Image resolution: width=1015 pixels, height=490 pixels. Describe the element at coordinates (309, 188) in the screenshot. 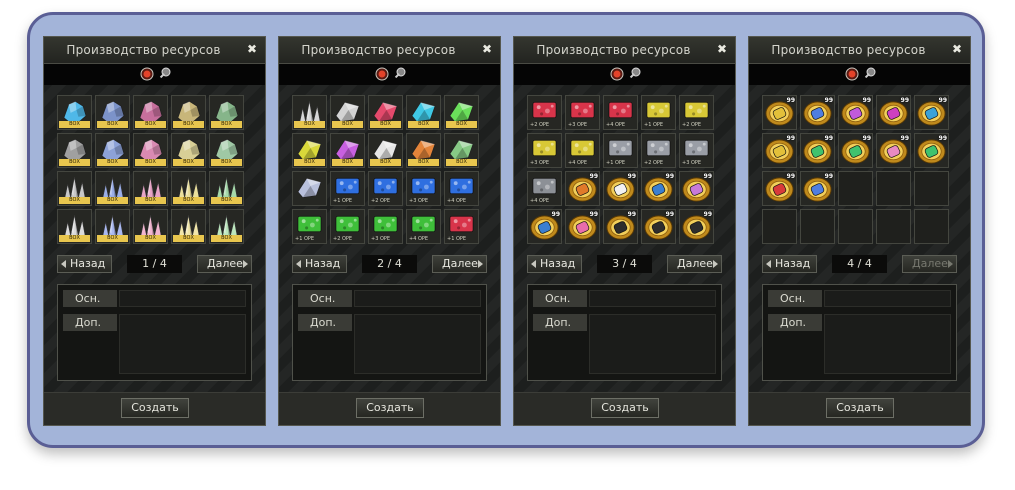

I see `item-slot-shard` at that location.